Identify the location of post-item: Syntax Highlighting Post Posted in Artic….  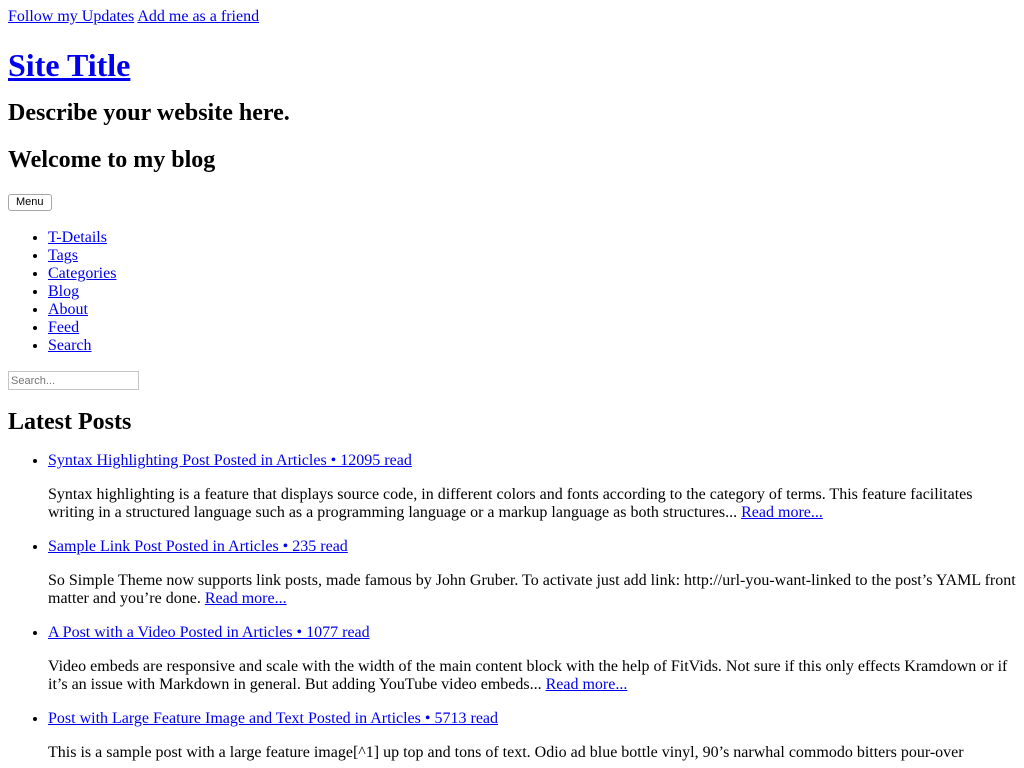
(532, 487).